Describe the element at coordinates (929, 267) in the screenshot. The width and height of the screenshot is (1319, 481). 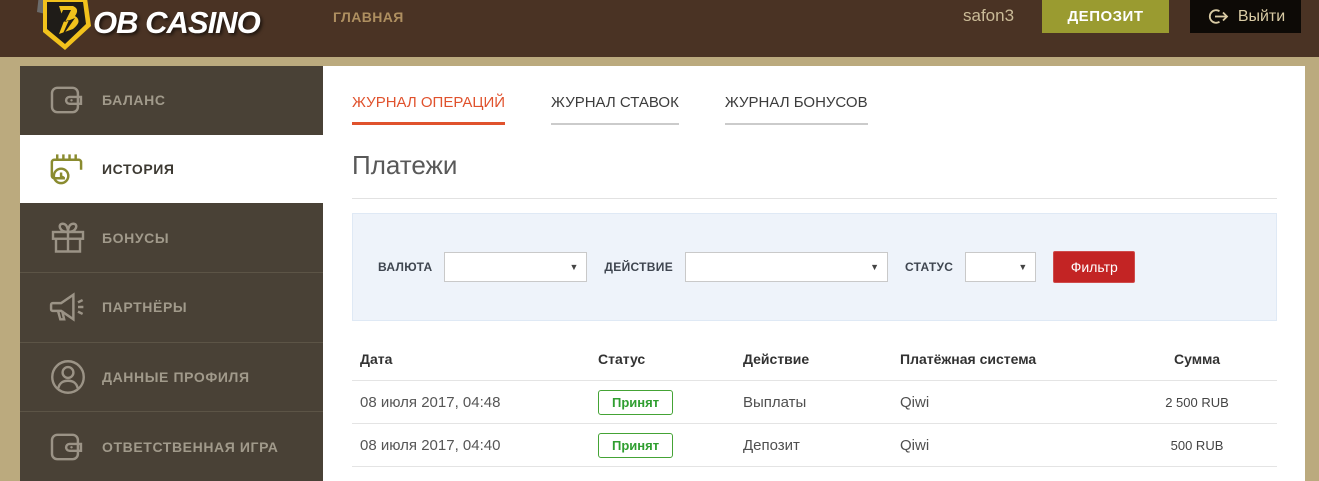
I see `status-label: СТАТУС` at that location.